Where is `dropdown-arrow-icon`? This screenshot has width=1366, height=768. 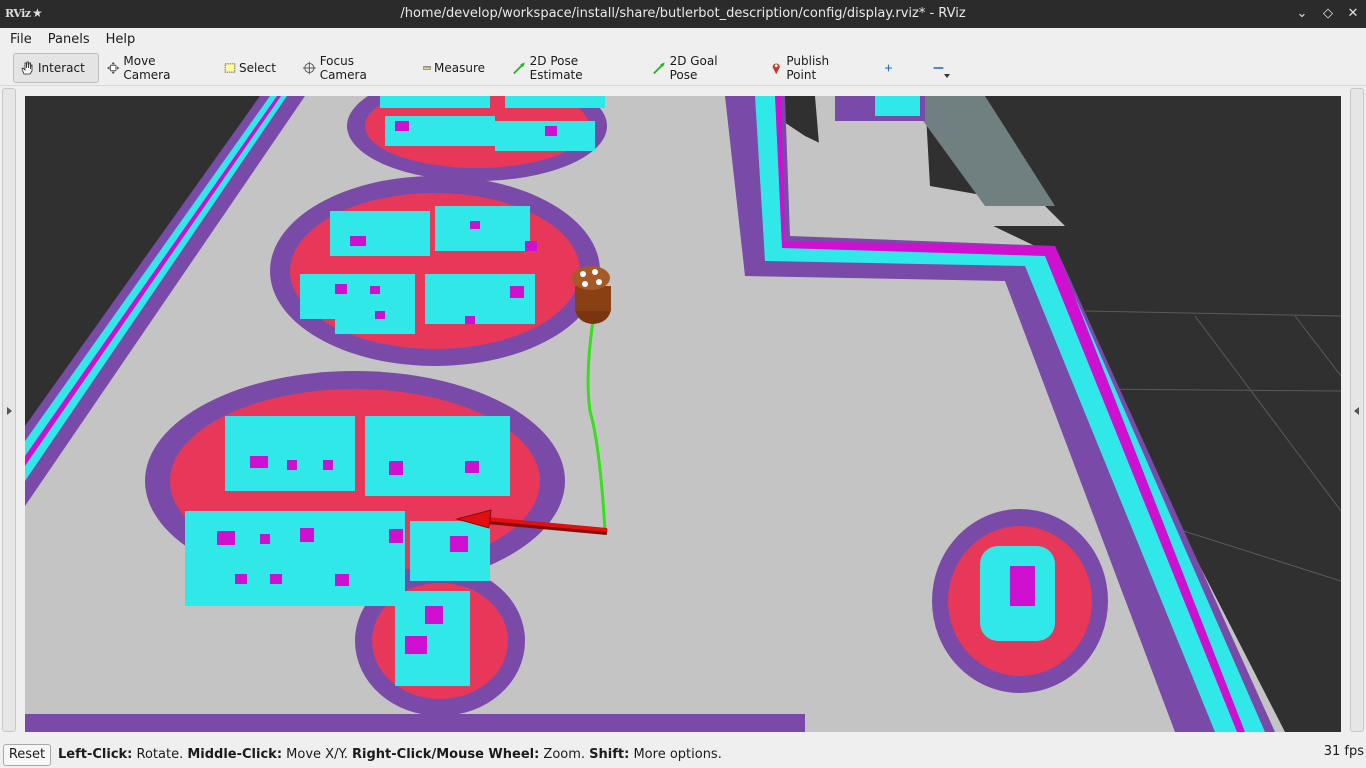 dropdown-arrow-icon is located at coordinates (947, 76).